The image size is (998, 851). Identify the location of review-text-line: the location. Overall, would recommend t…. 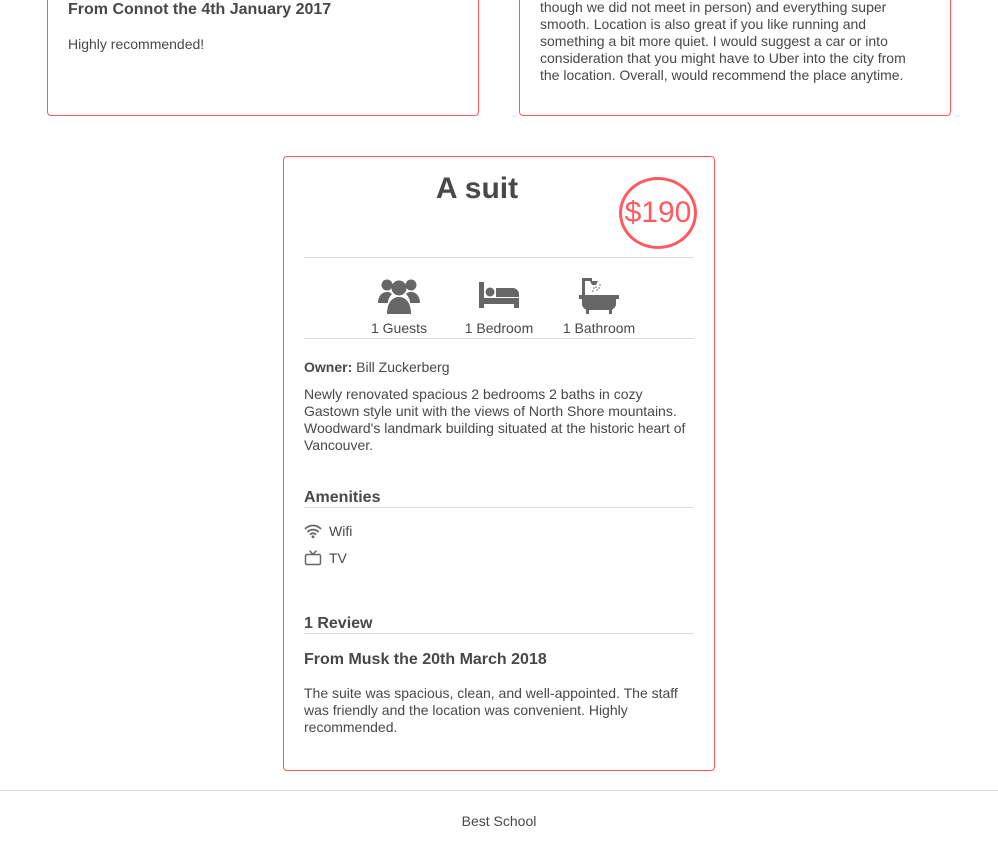
(722, 75).